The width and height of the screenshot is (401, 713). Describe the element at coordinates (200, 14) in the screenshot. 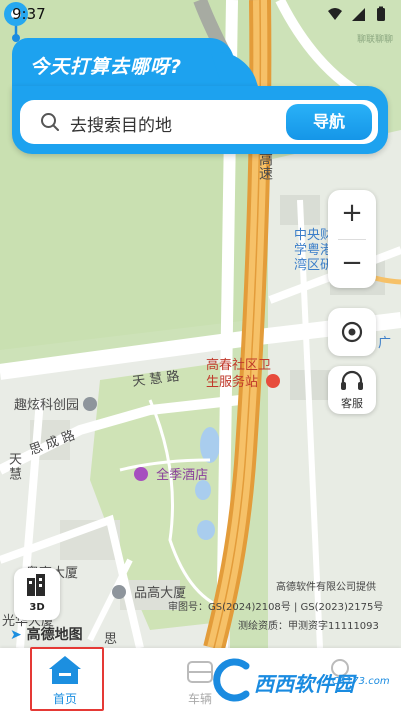

I see `status-bar: 9:37` at that location.